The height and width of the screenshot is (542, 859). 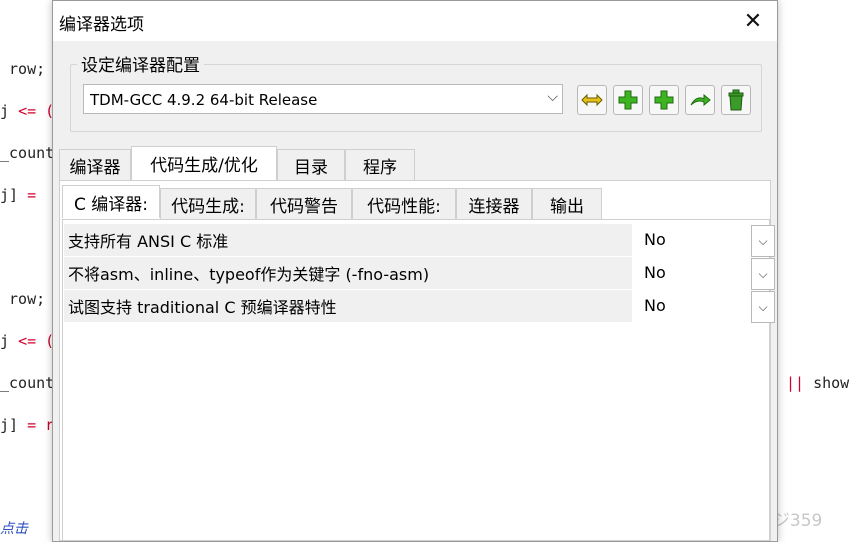 I want to click on tab-label: 代码生成/优化, so click(x=204, y=166).